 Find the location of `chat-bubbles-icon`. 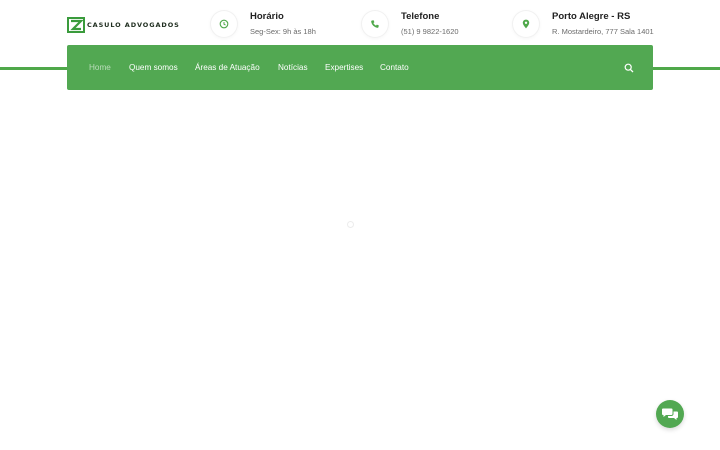

chat-bubbles-icon is located at coordinates (670, 414).